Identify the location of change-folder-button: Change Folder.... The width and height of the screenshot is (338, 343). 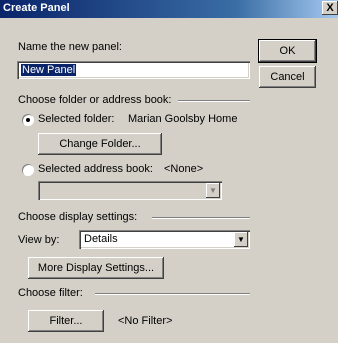
(100, 144).